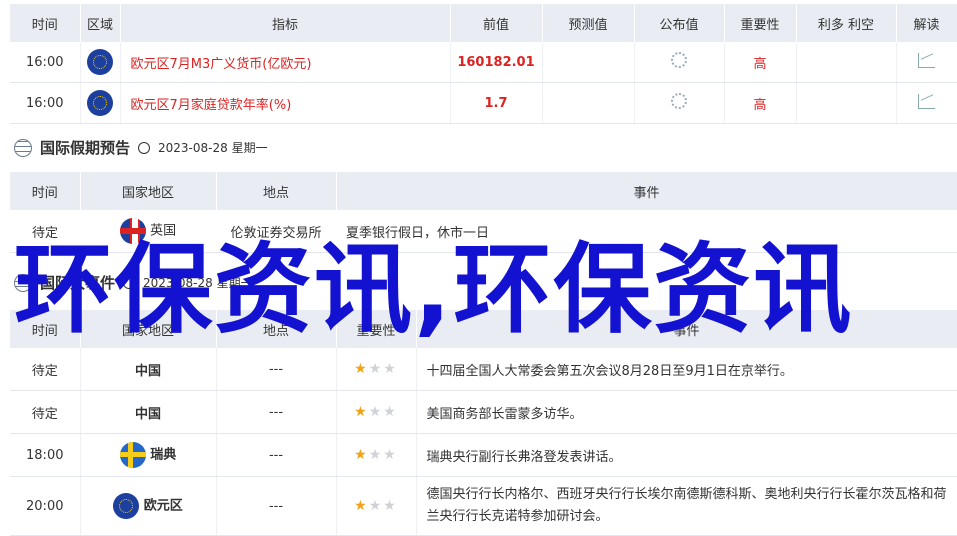  What do you see at coordinates (100, 23) in the screenshot?
I see `col-region: 区域` at bounding box center [100, 23].